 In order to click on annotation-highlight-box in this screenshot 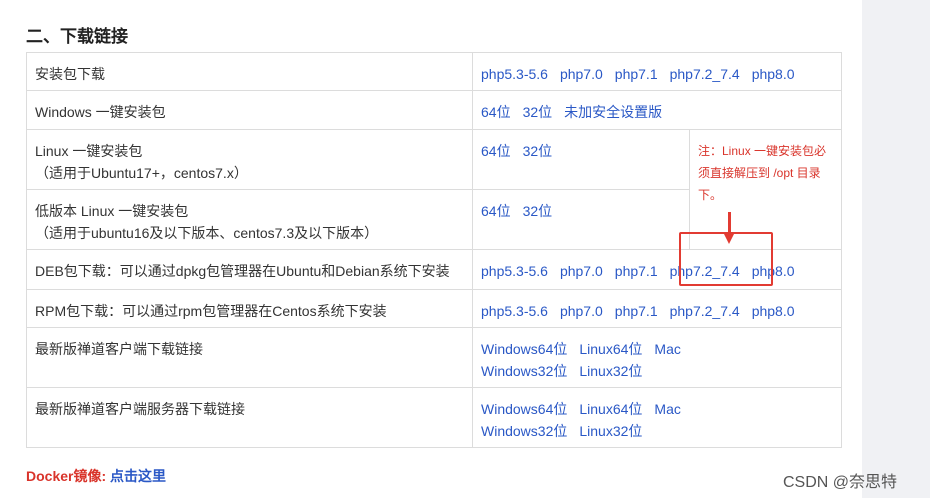, I will do `click(726, 259)`.